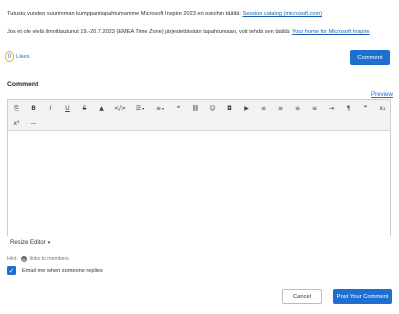 The image size is (399, 314). What do you see at coordinates (120, 108) in the screenshot?
I see `code-icon: </>` at bounding box center [120, 108].